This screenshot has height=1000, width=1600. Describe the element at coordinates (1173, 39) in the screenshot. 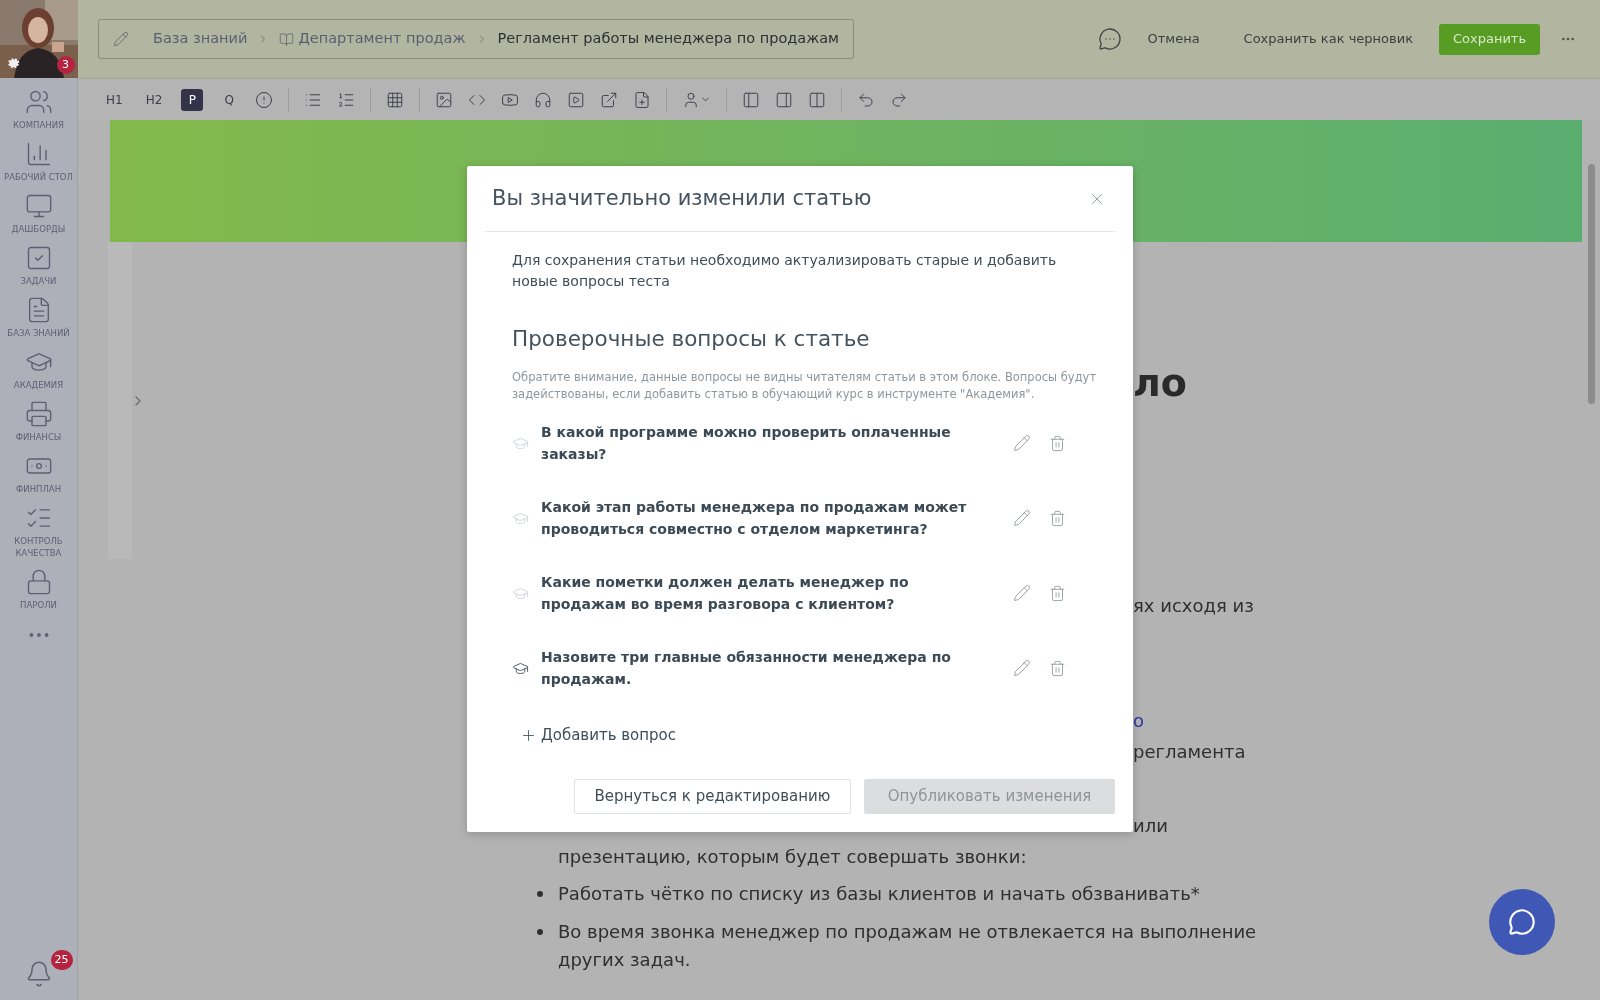

I see `cancel-button: Отмена` at that location.